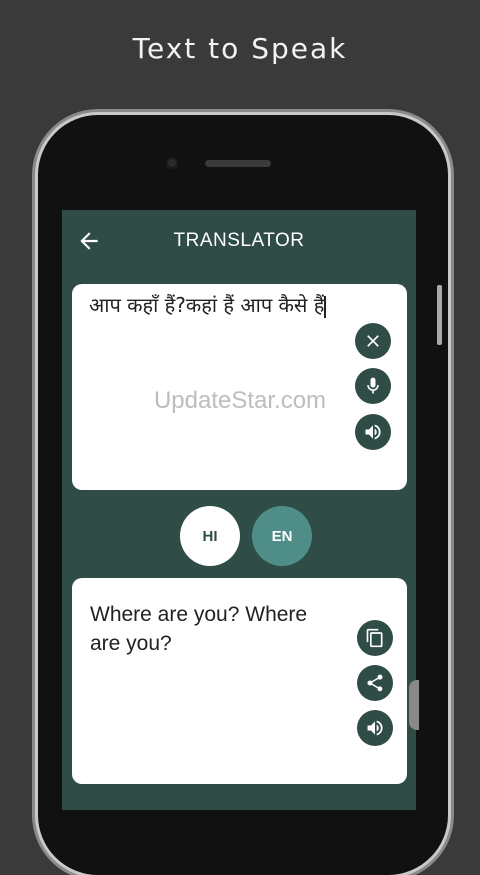 The width and height of the screenshot is (480, 875). What do you see at coordinates (282, 536) in the screenshot?
I see `target-language-button: EN` at bounding box center [282, 536].